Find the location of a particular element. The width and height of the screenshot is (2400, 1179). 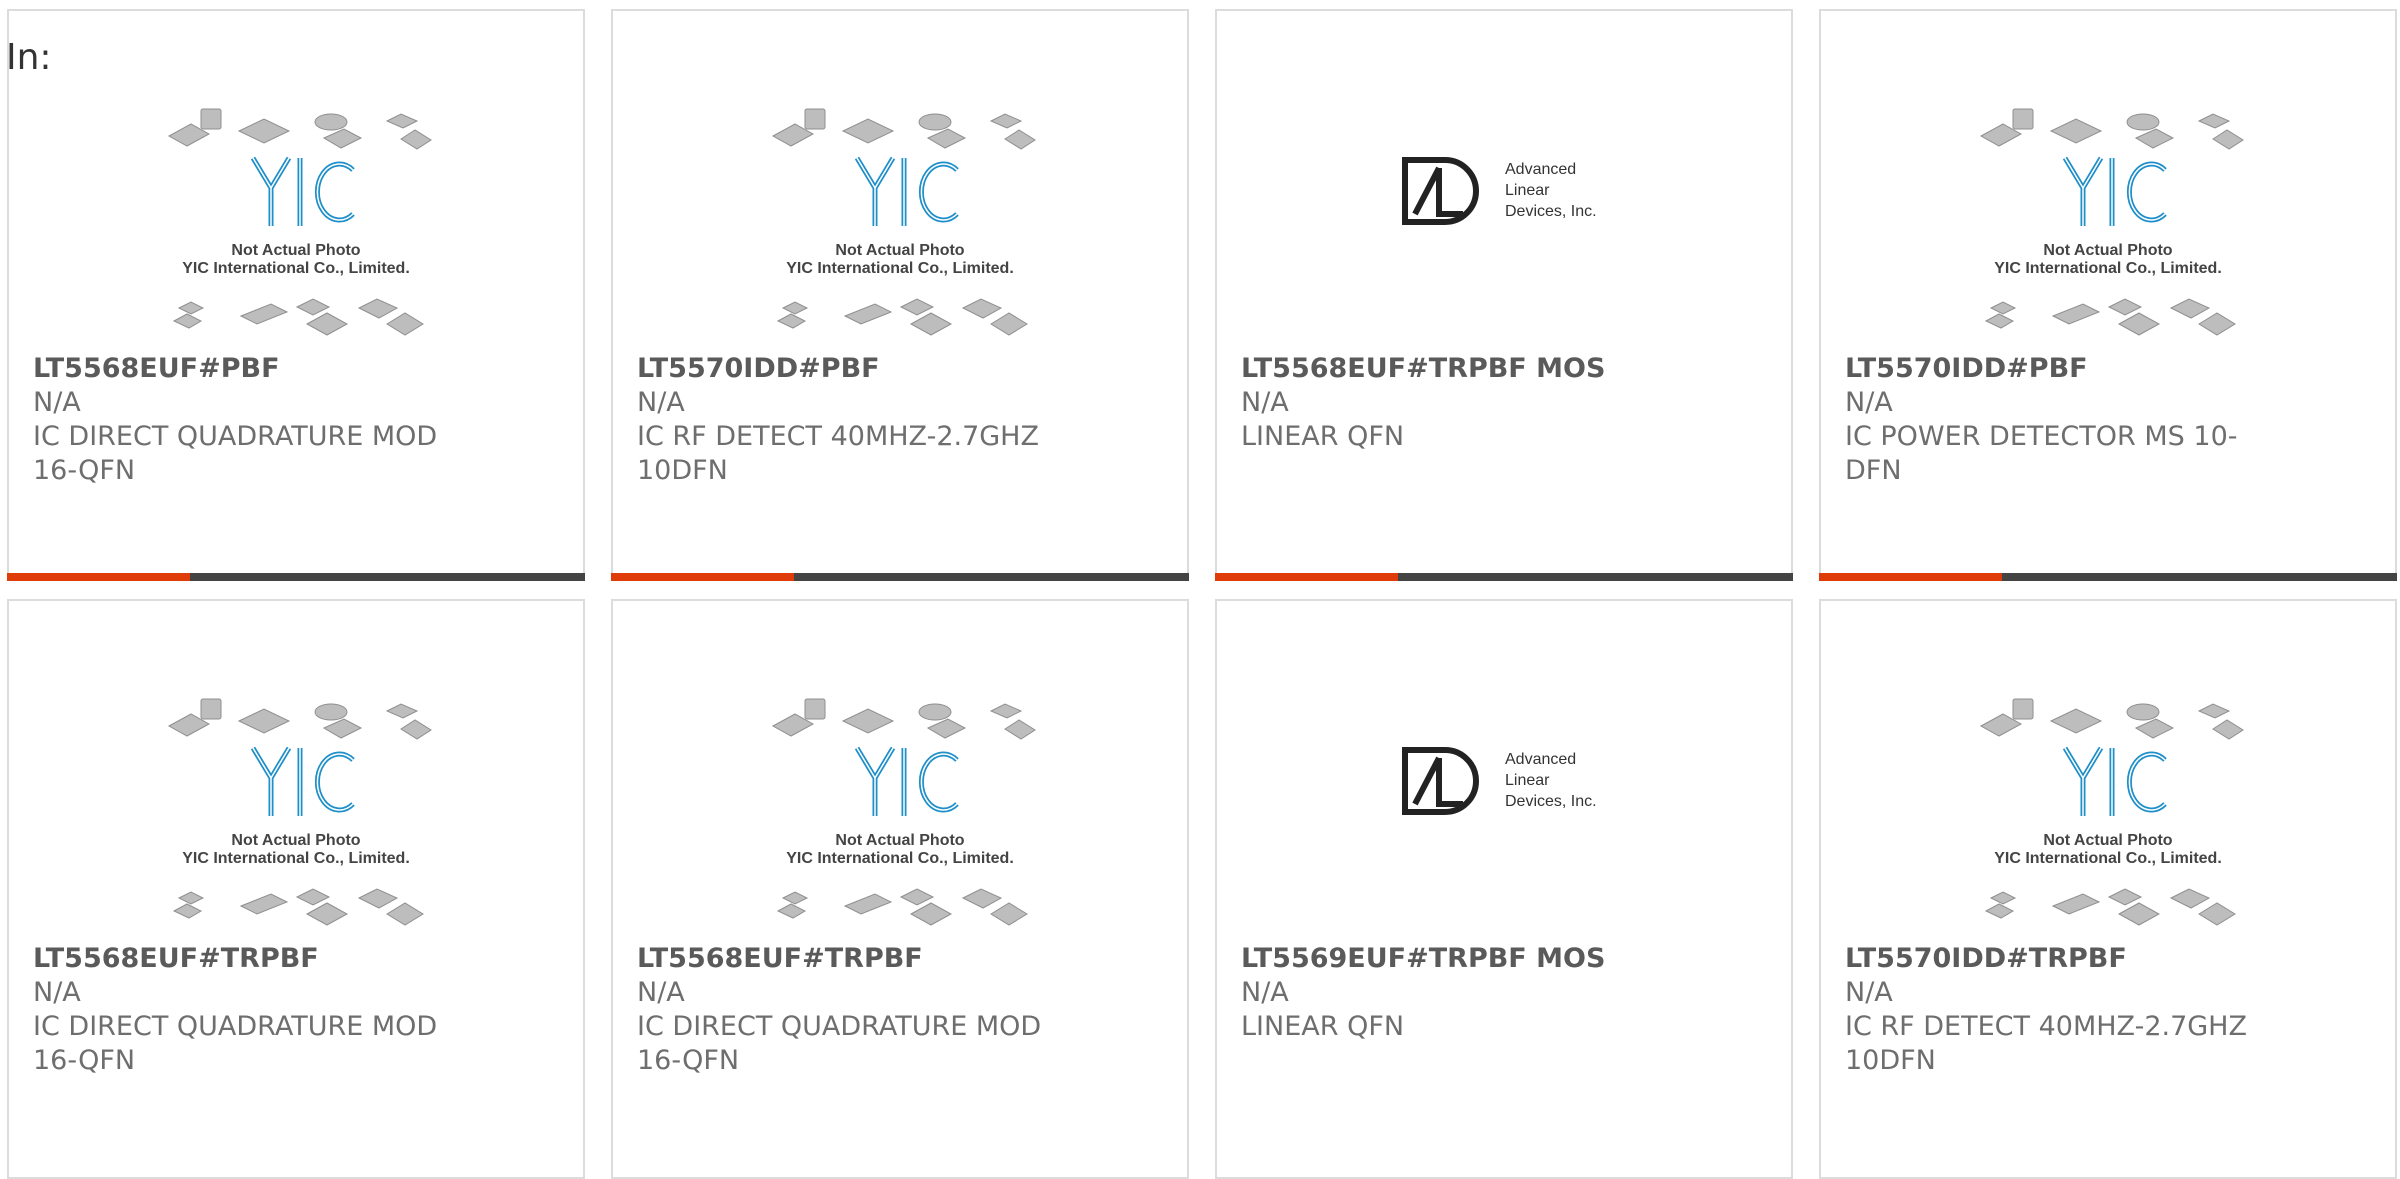

part-number-link: LT5570IDD#TRPBF is located at coordinates (2055, 959).